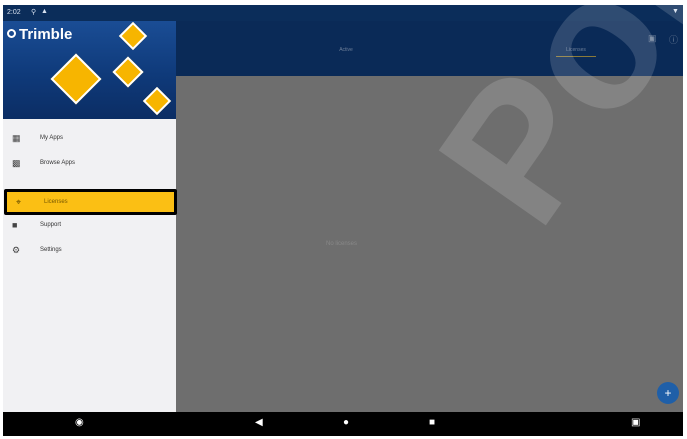 This screenshot has width=687, height=439. Describe the element at coordinates (16, 138) in the screenshot. I see `grid-icon: ▦` at that location.